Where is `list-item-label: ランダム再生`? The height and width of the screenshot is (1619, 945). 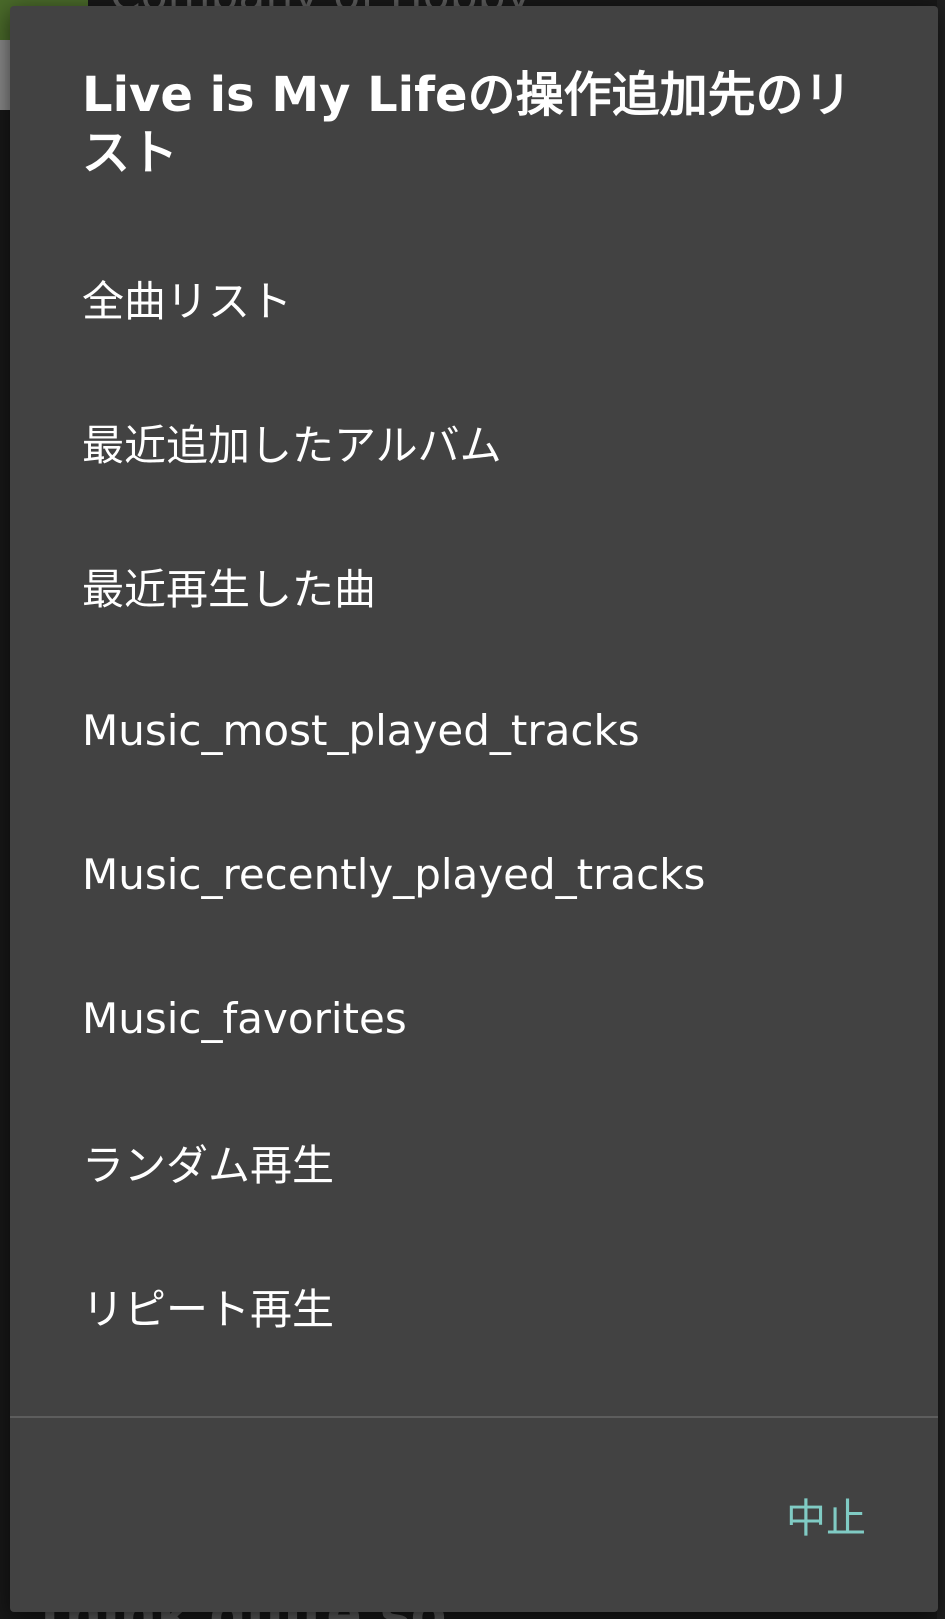
list-item-label: ランダム再生 is located at coordinates (208, 1165).